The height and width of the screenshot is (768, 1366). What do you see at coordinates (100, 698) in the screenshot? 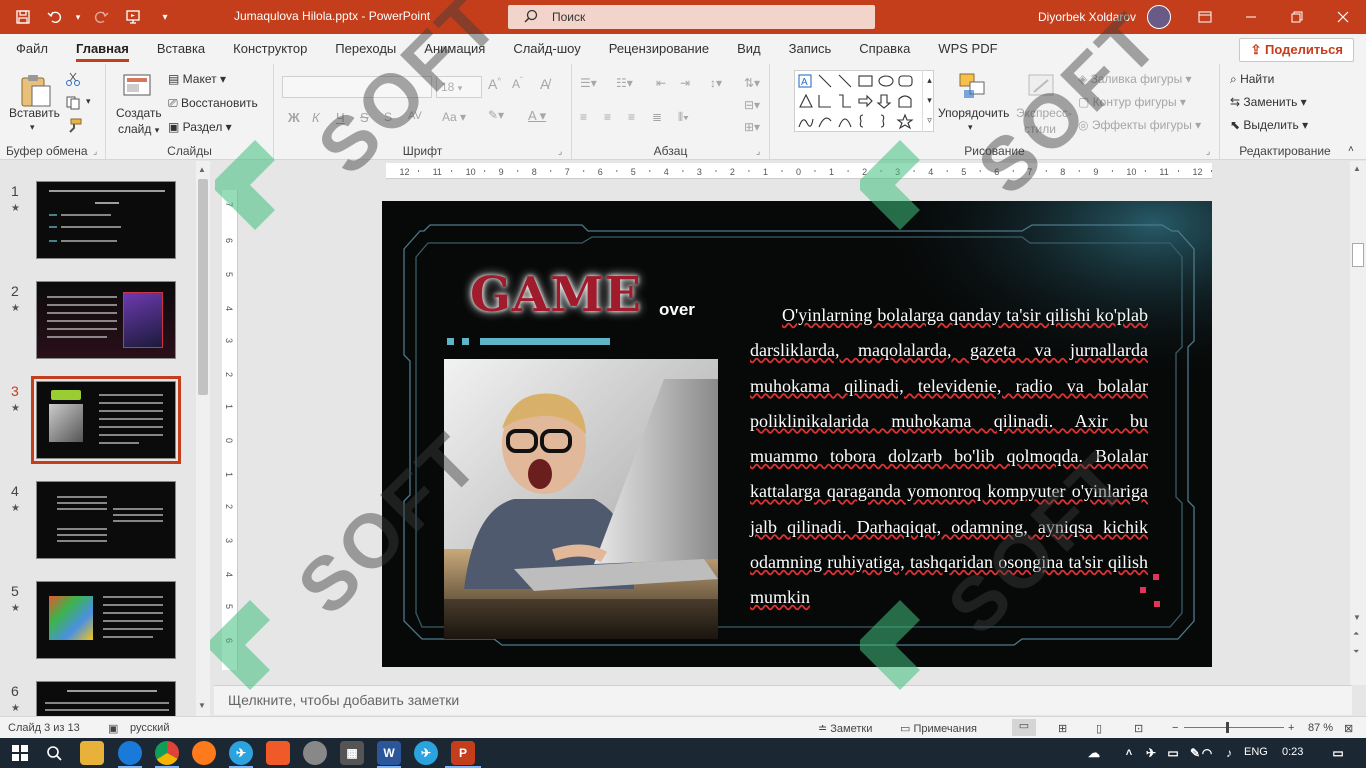
I see `thumbnail-slide-6: 6 ★` at bounding box center [100, 698].